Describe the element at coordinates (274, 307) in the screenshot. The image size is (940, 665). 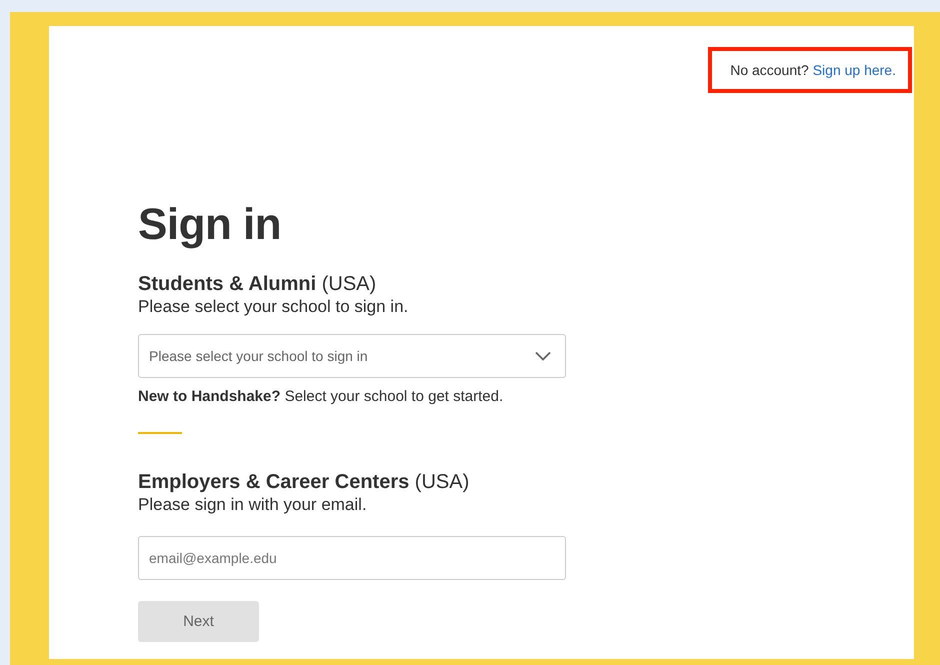
I see `section-subtitle: Please select your school to sign in.` at that location.